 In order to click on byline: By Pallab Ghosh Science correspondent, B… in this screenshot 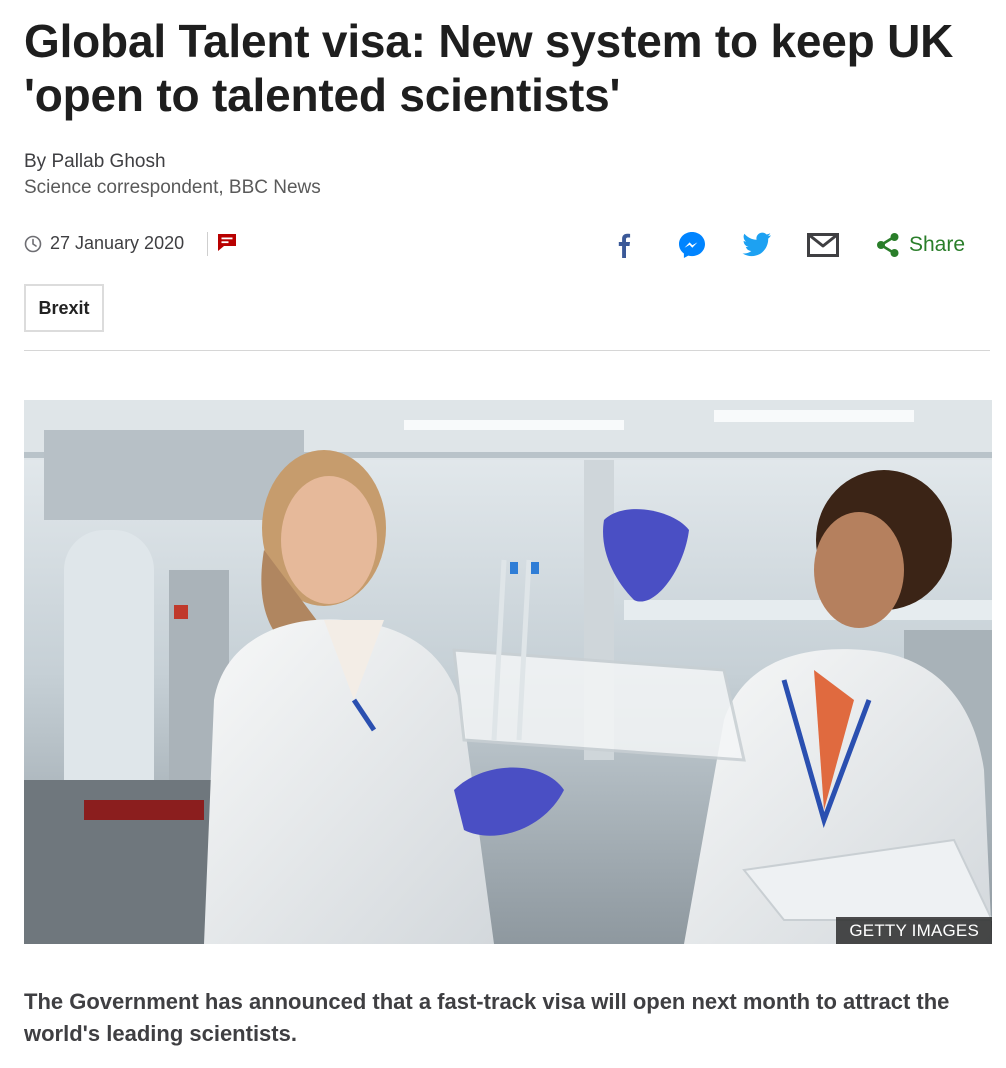, I will do `click(172, 175)`.